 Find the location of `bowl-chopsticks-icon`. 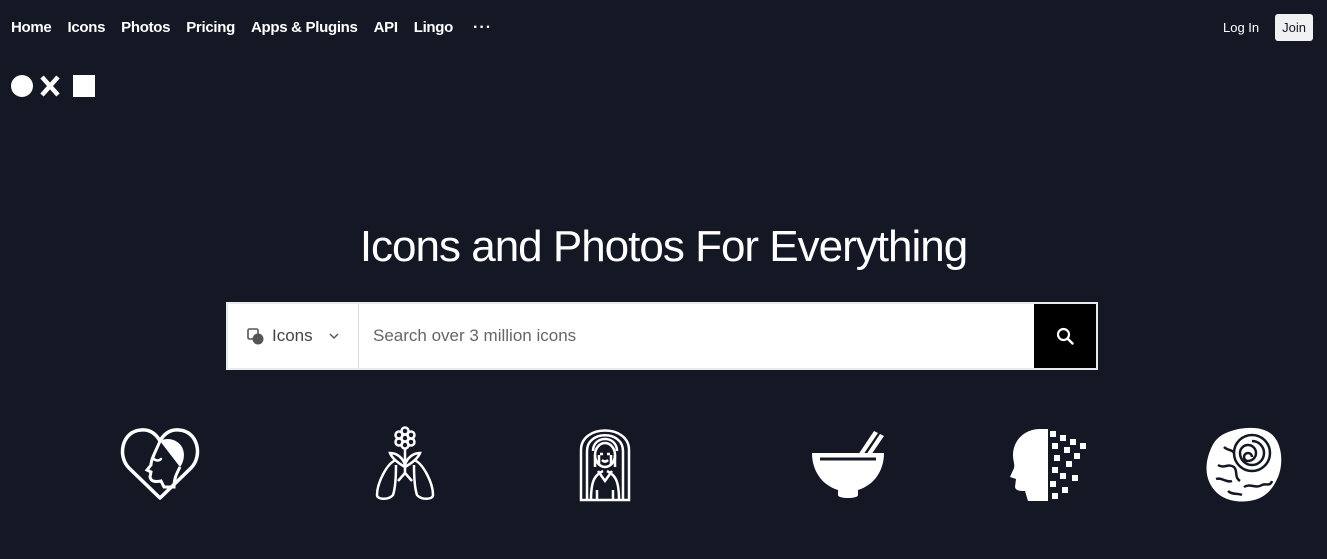

bowl-chopsticks-icon is located at coordinates (848, 465).